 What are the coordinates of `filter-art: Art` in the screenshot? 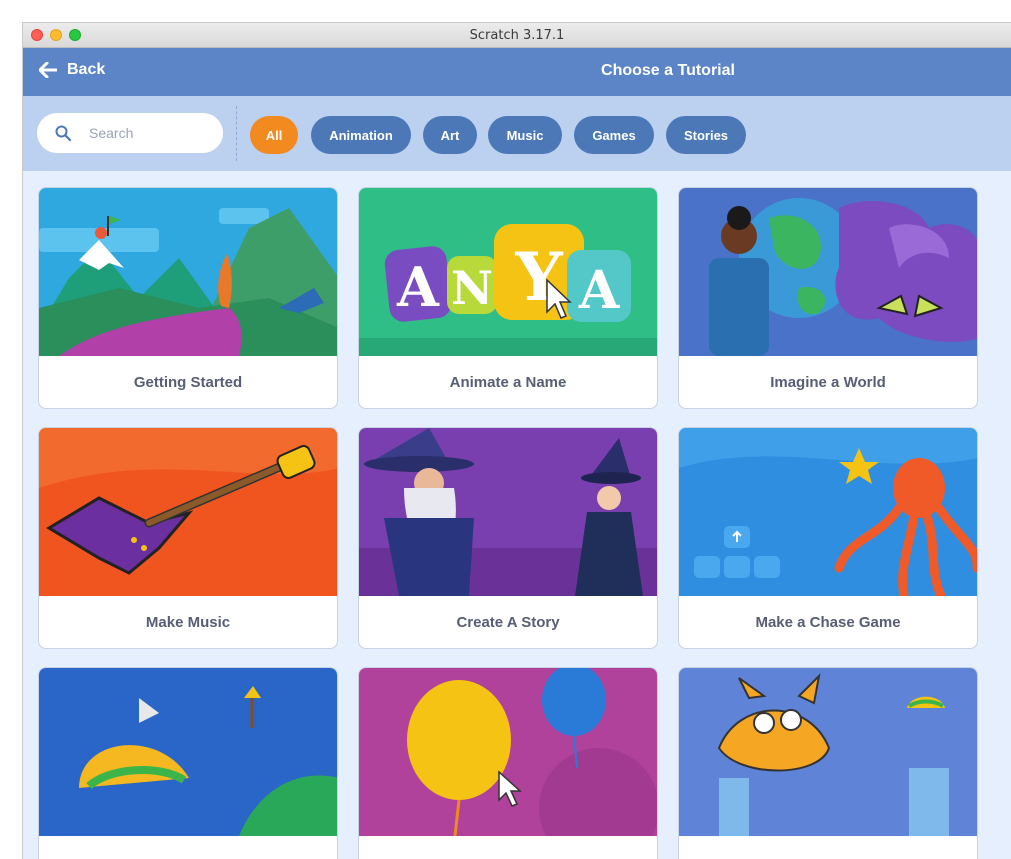 It's located at (450, 135).